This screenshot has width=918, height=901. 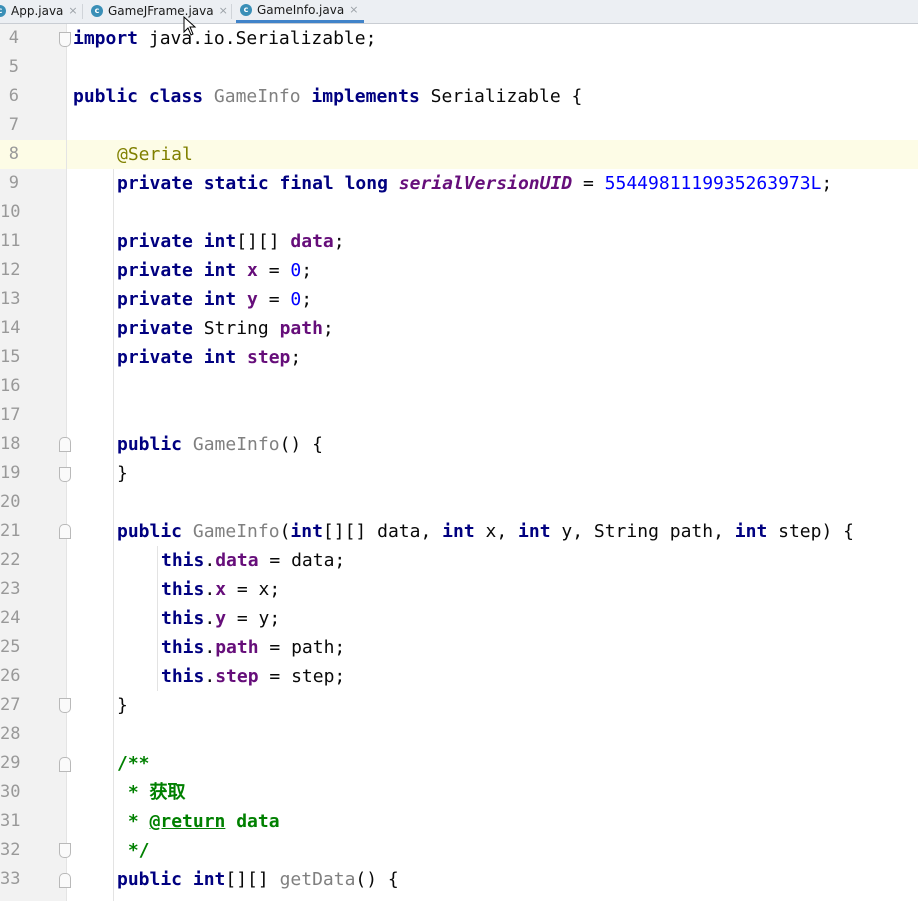 I want to click on line-number: 23, so click(x=10, y=589).